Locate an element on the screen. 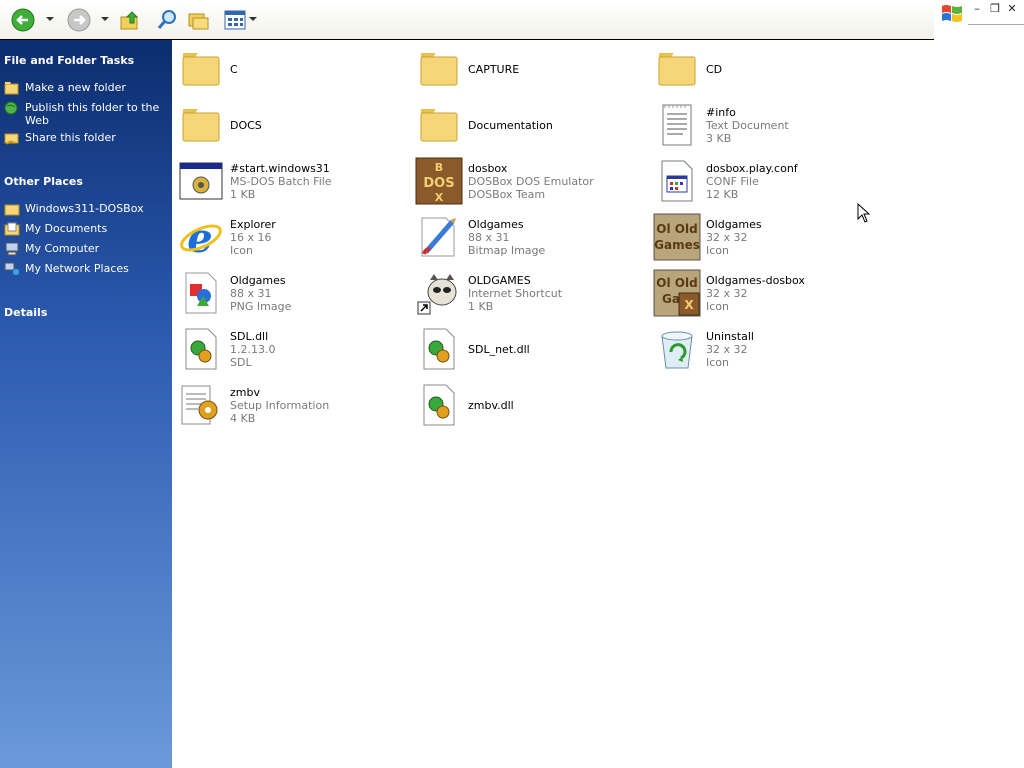 The image size is (1024, 768). file-name: #info is located at coordinates (721, 112).